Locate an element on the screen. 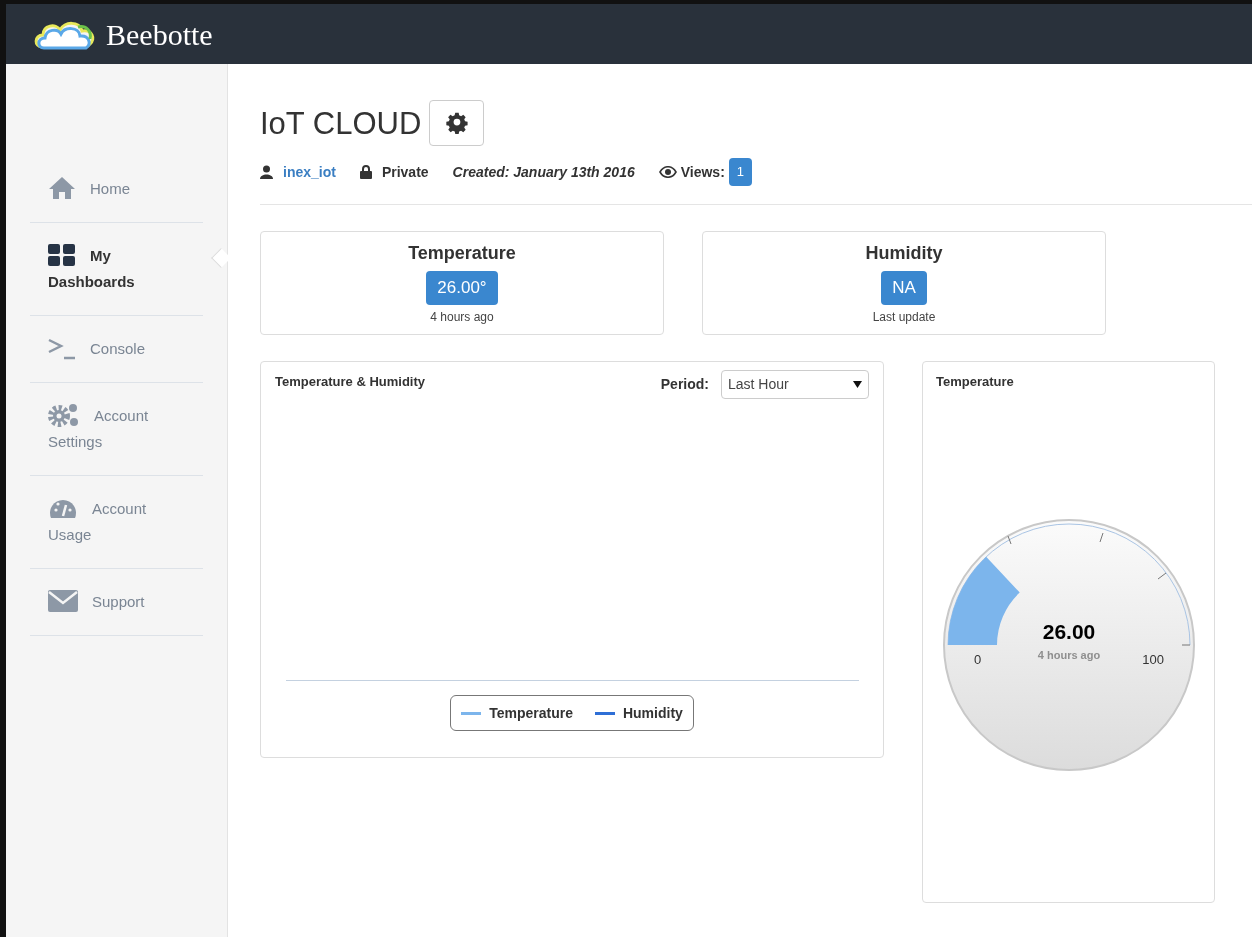 This screenshot has width=1252, height=937. eye-icon is located at coordinates (667, 172).